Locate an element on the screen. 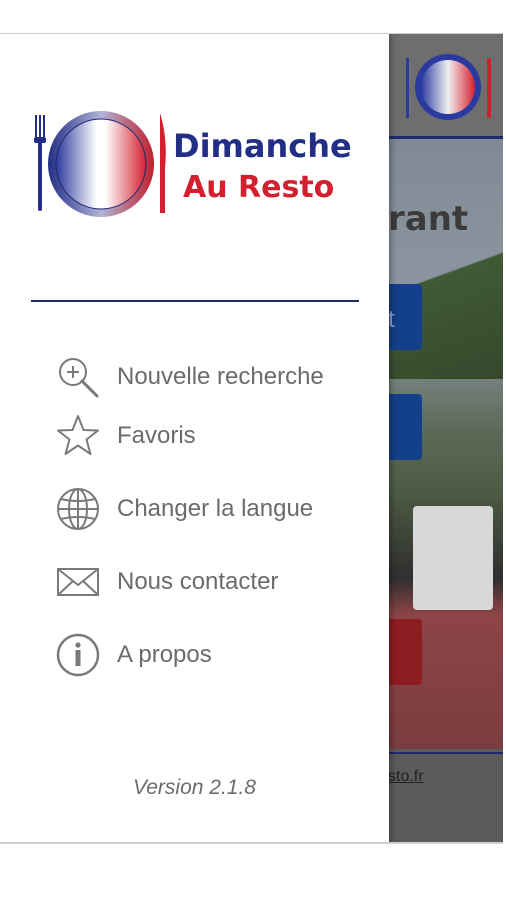 The width and height of the screenshot is (506, 900). menu-item-contact: Nous contacter is located at coordinates (215, 582).